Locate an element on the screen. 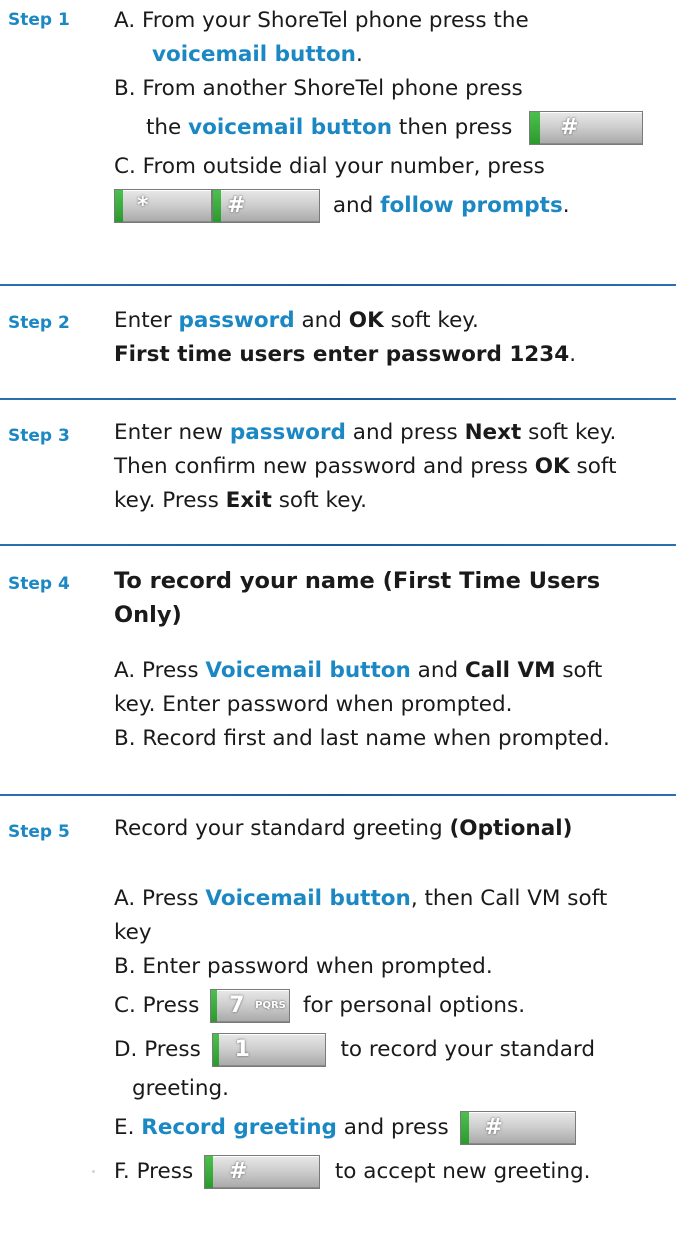  step-4-spacer is located at coordinates (392, 643).